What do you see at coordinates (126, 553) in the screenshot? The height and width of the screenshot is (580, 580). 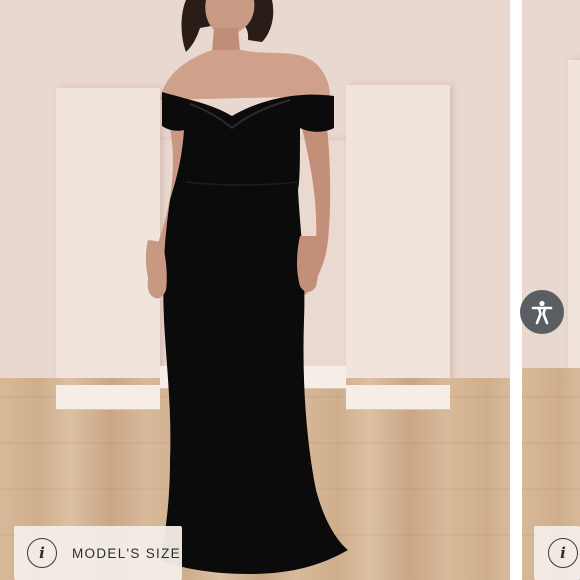 I see `models-size-label: MODEL'S SIZE` at bounding box center [126, 553].